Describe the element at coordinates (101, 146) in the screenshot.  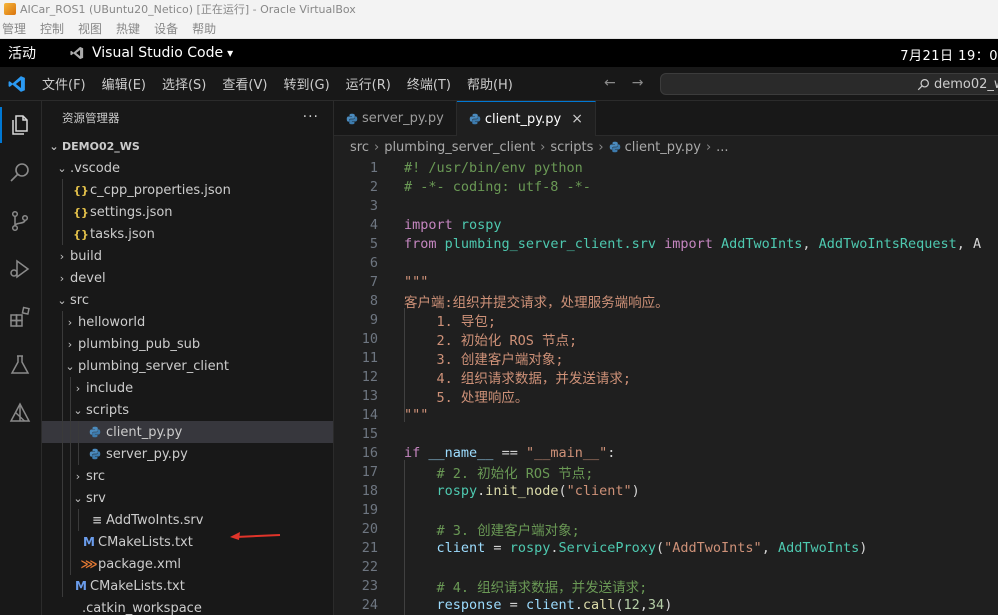
I see `workspace-root-label: DEMO02_WS` at that location.